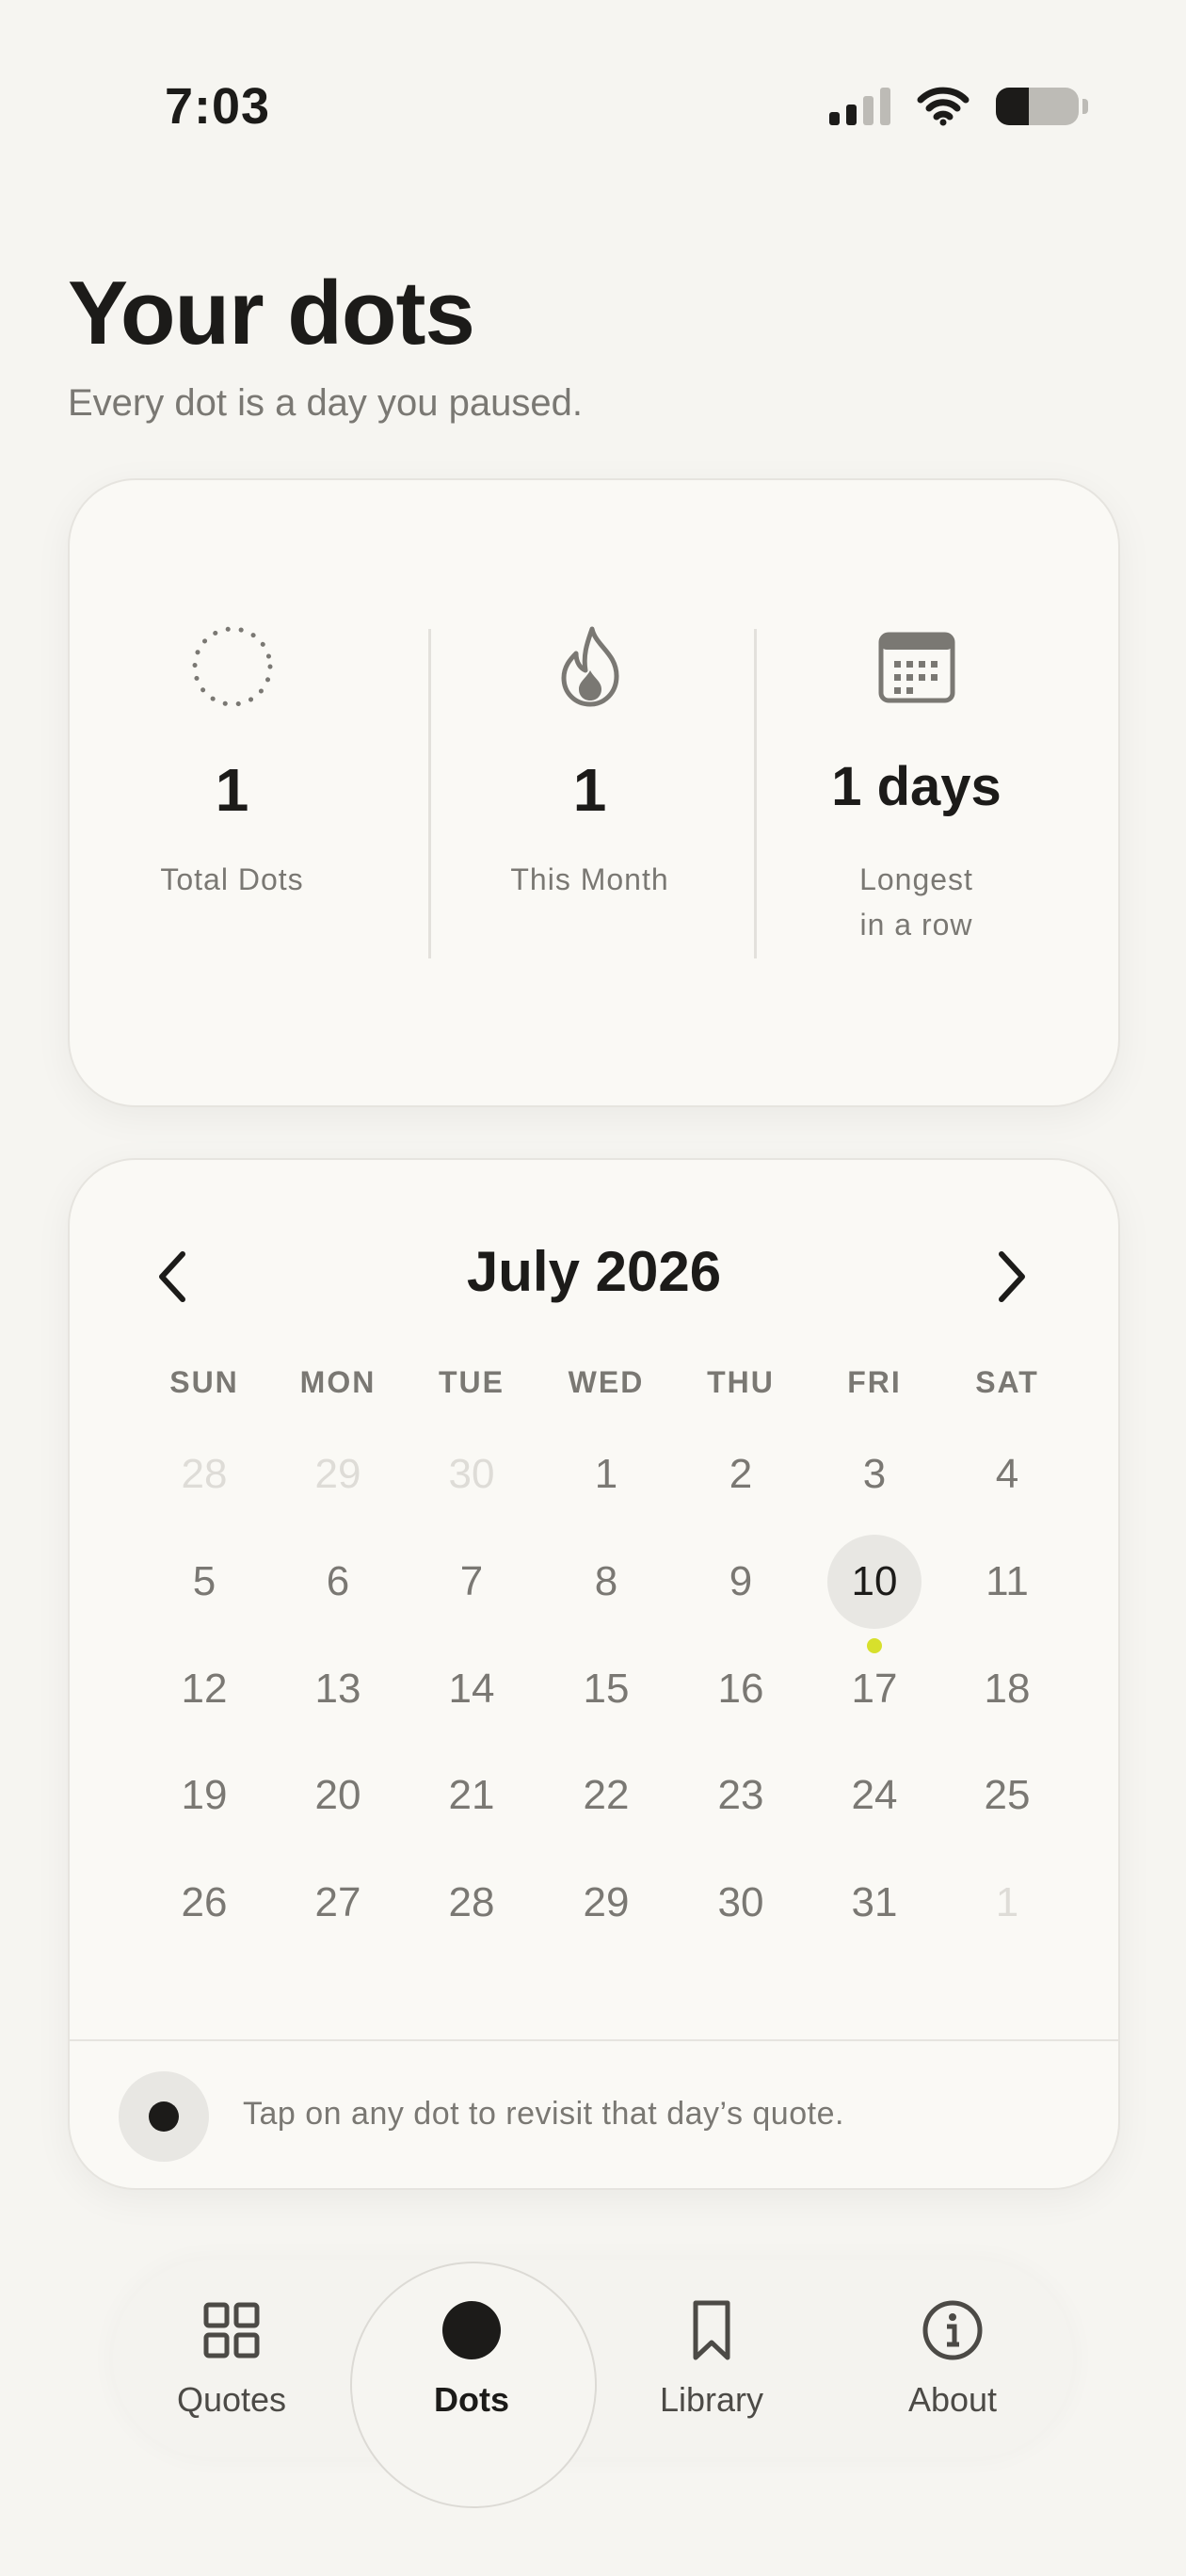 Image resolution: width=1186 pixels, height=2576 pixels. I want to click on status-time: 7:03, so click(218, 106).